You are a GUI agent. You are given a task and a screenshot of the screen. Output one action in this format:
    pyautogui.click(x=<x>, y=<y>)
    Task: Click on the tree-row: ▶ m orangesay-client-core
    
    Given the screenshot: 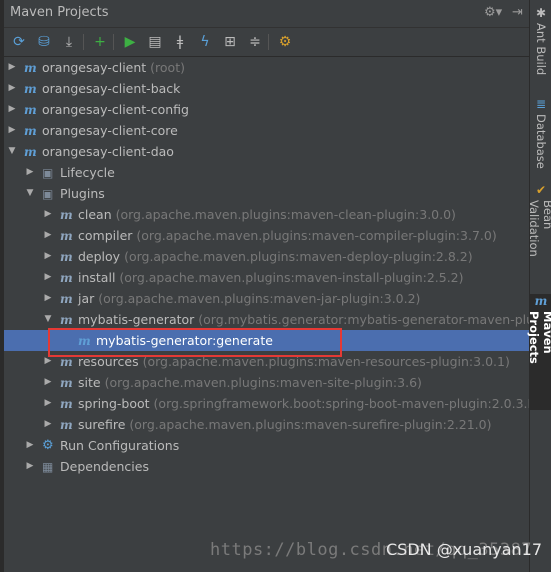 What is the action you would take?
    pyautogui.click(x=266, y=130)
    